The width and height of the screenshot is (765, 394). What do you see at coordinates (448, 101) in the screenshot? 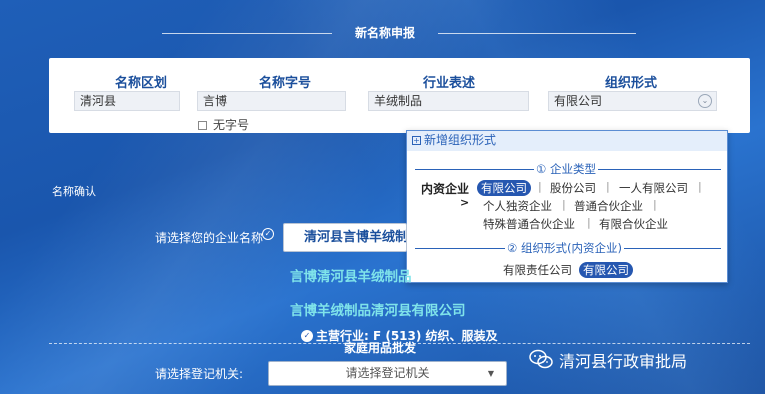
I see `industry-field: 羊绒制品` at bounding box center [448, 101].